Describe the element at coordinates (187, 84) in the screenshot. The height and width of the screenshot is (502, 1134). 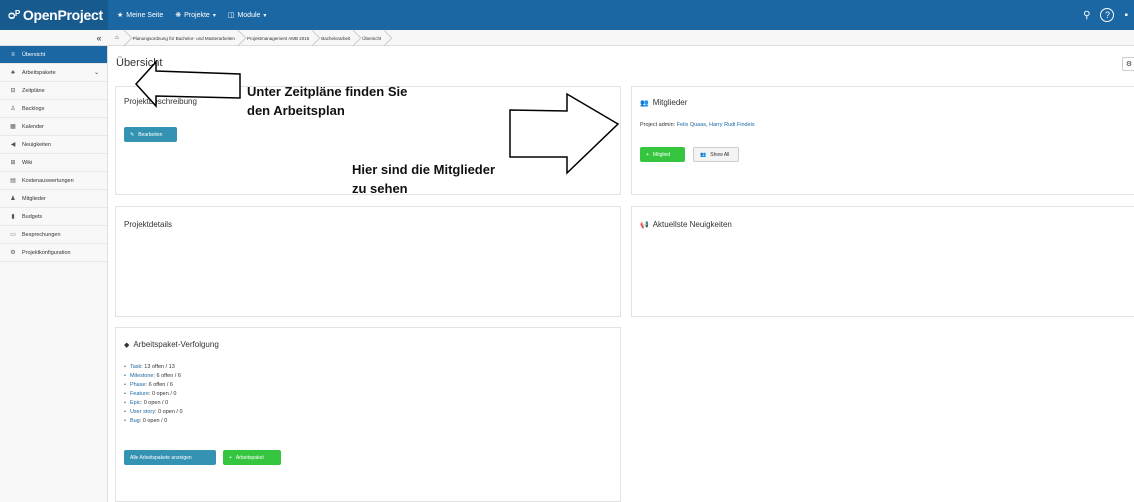
I see `left-arrow-shape` at that location.